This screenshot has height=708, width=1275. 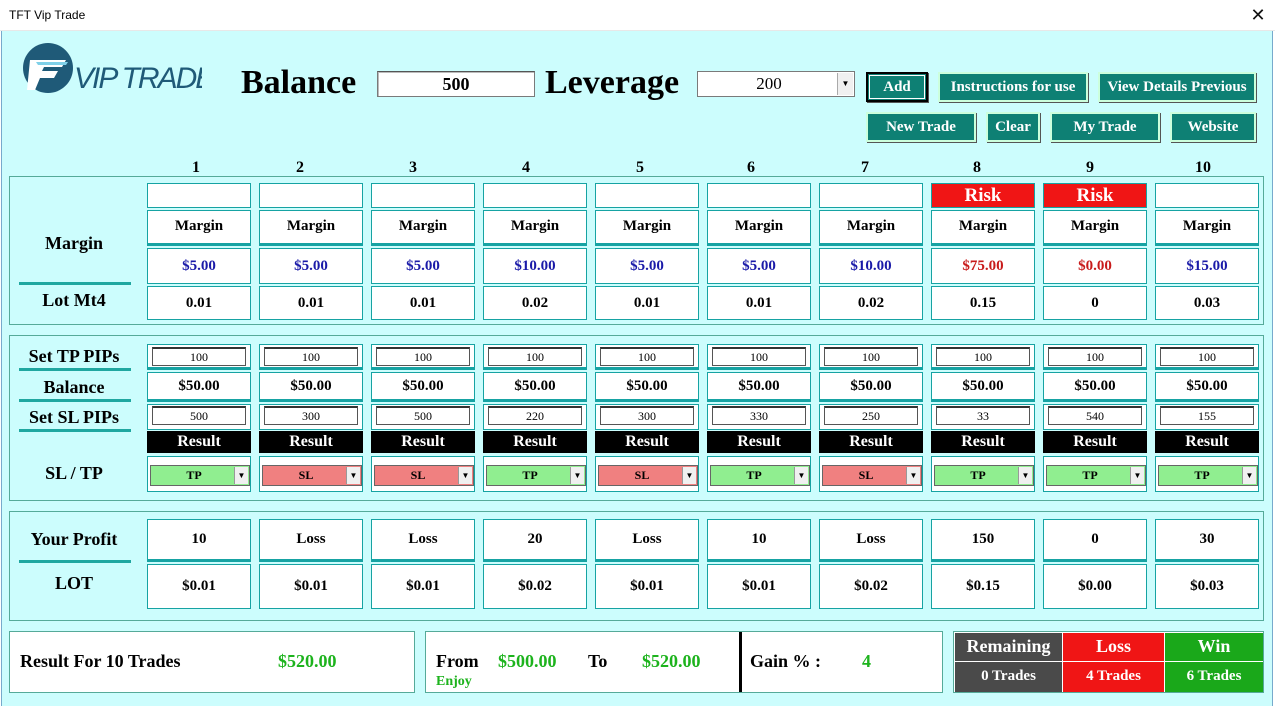 I want to click on leverage-label: Leverage, so click(x=612, y=82).